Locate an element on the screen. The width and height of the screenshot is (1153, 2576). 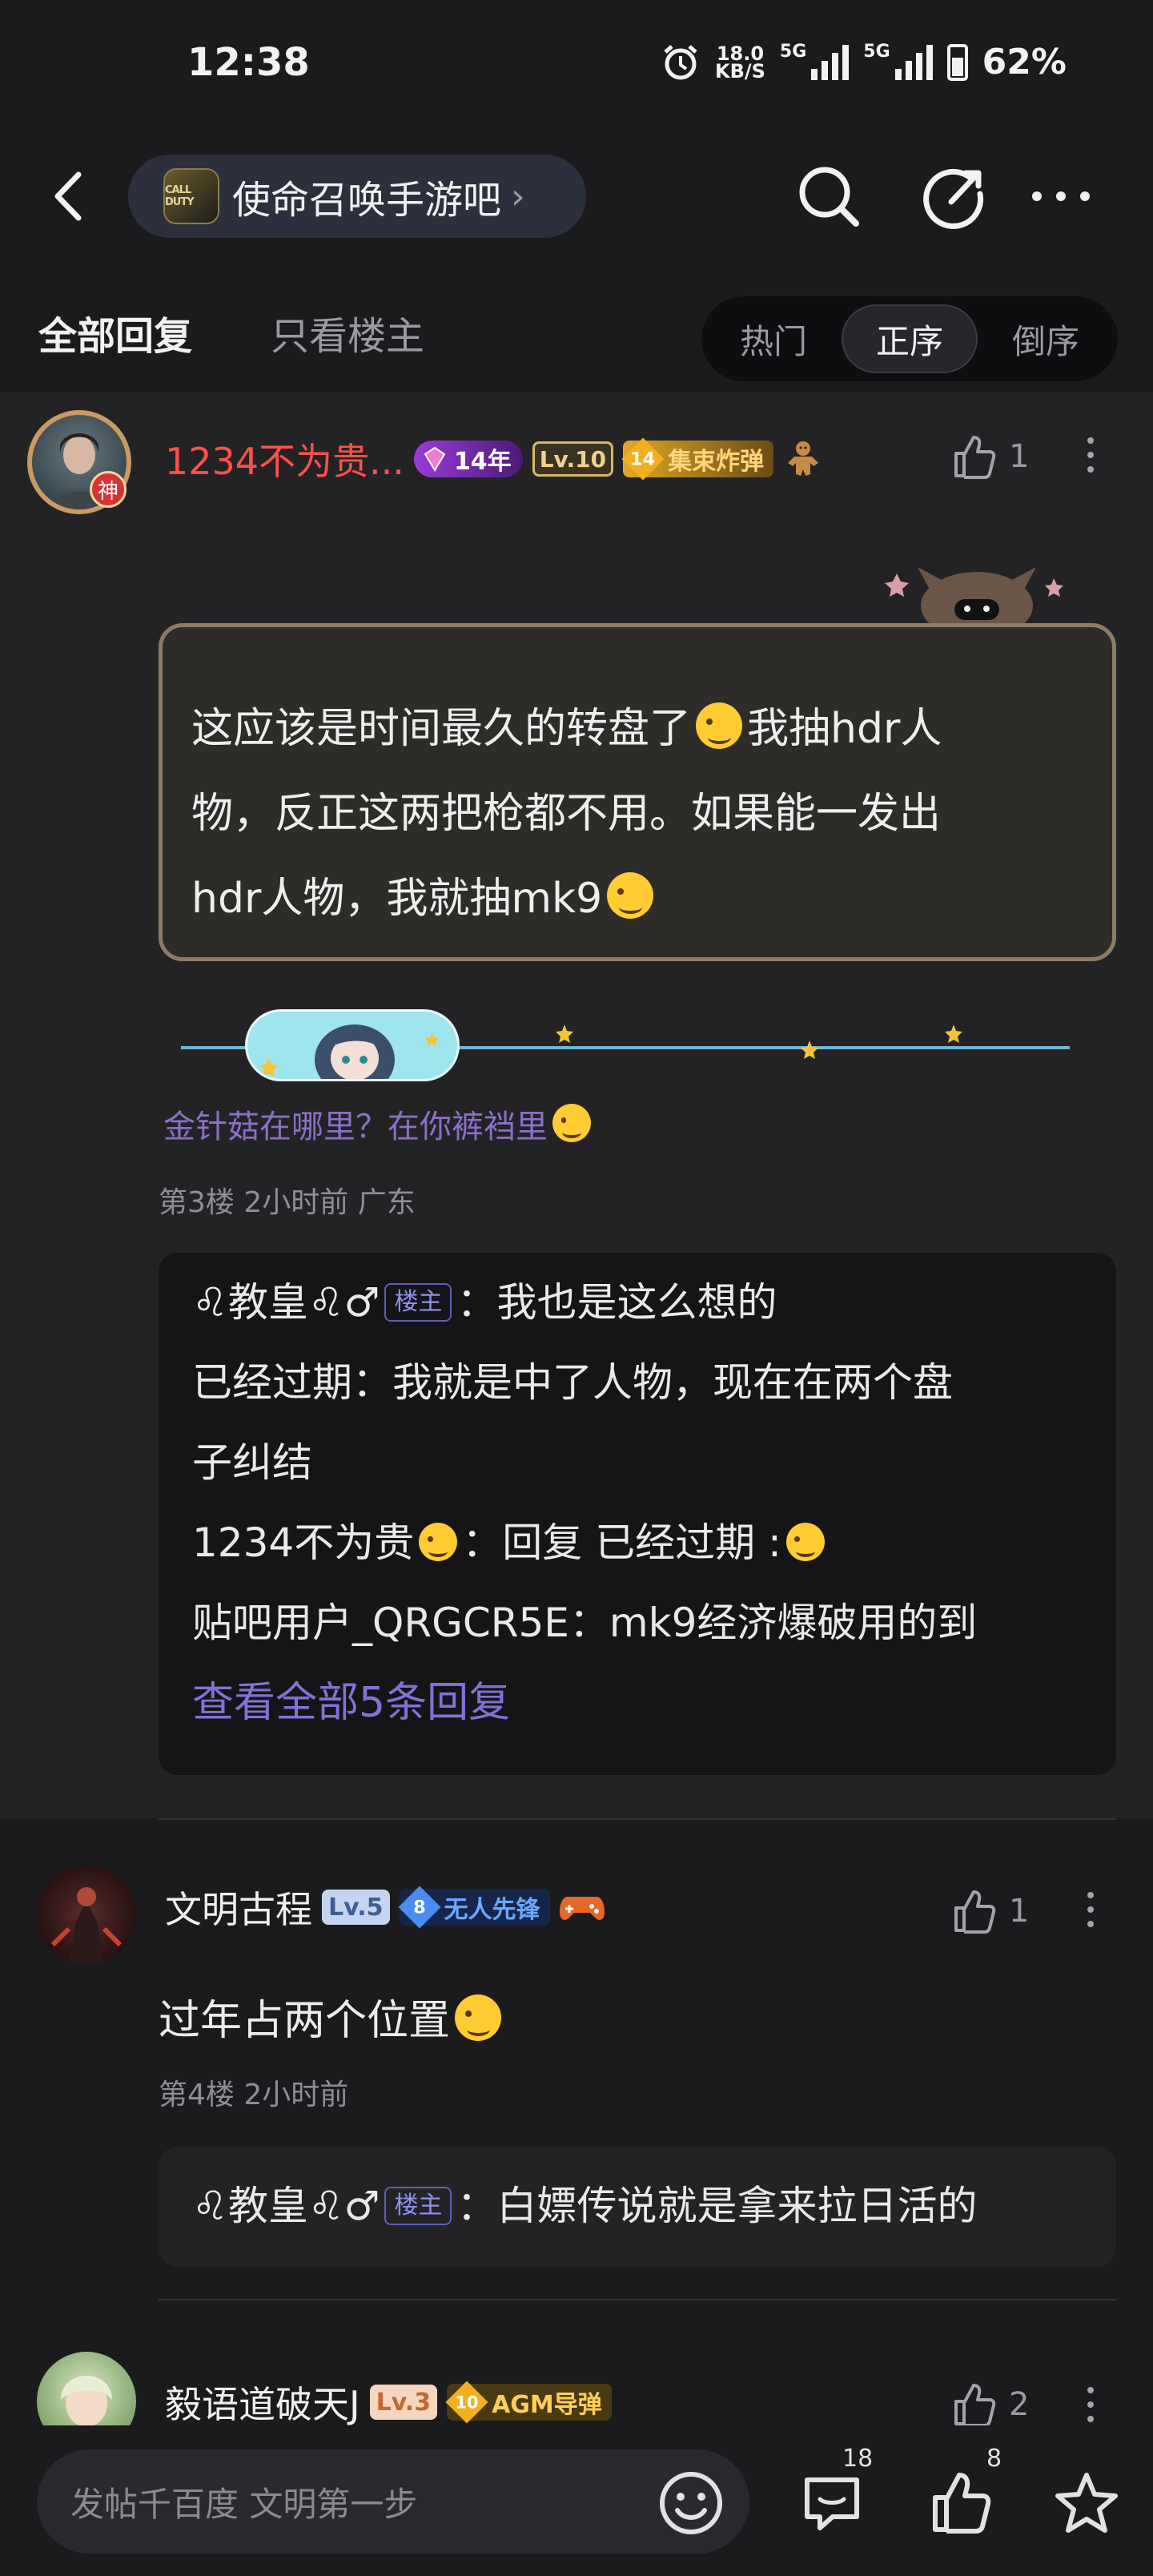
sub-reply: 贴吧用户_QRGCR5E：mk9经济爆破用的到 is located at coordinates (585, 1623).